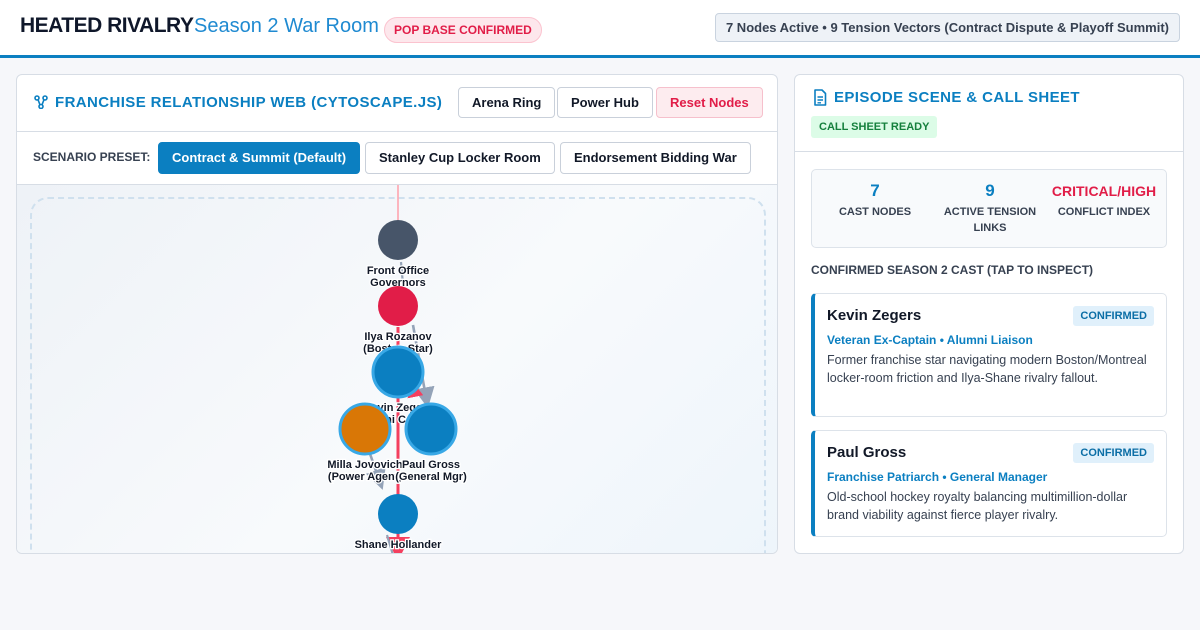 The image size is (1200, 630). What do you see at coordinates (875, 190) in the screenshot?
I see `metric-value: 7` at bounding box center [875, 190].